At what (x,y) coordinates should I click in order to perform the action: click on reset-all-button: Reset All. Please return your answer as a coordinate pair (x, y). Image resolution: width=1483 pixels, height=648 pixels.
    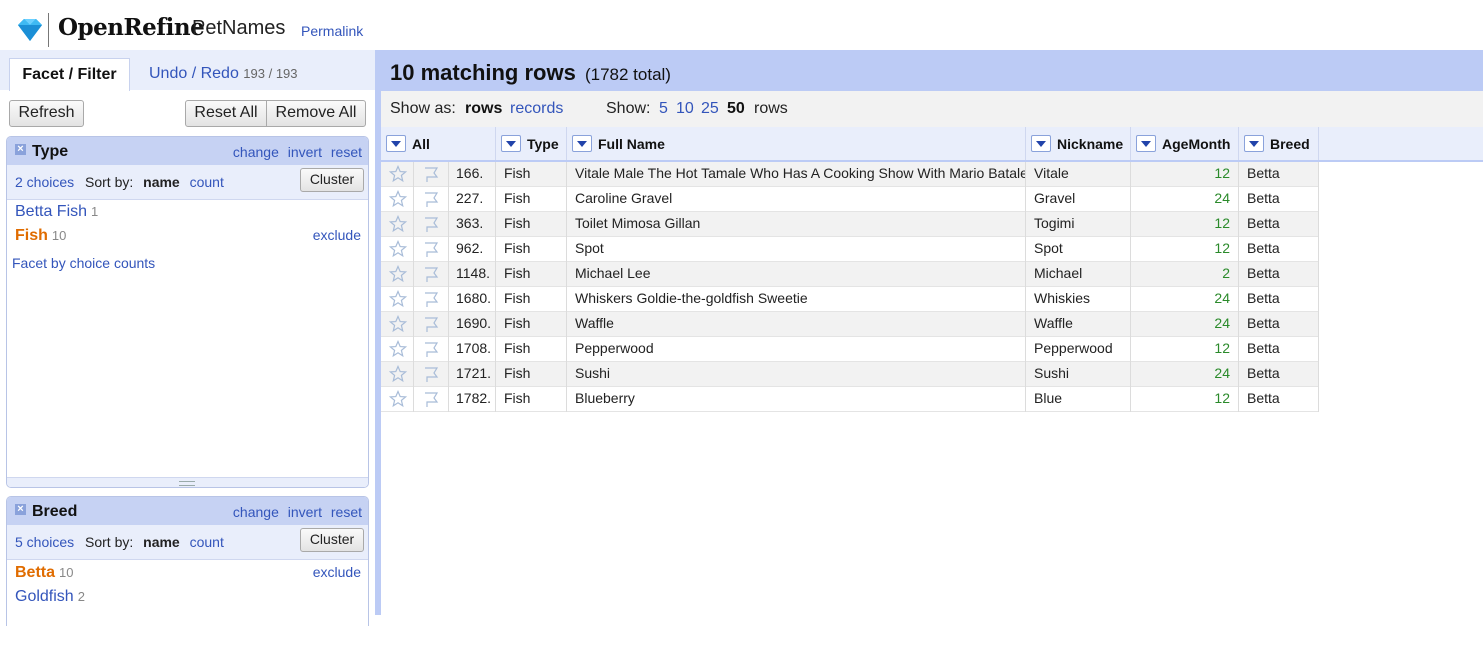
    Looking at the image, I should click on (226, 113).